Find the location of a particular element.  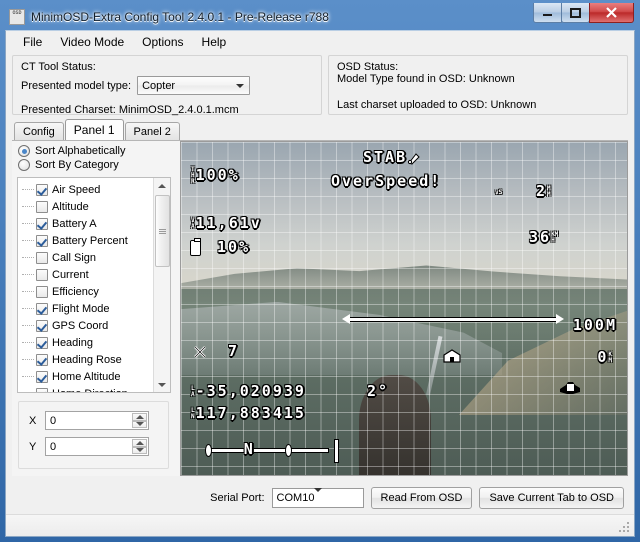

osd-vertical-speed-icon: vS is located at coordinates (499, 192).